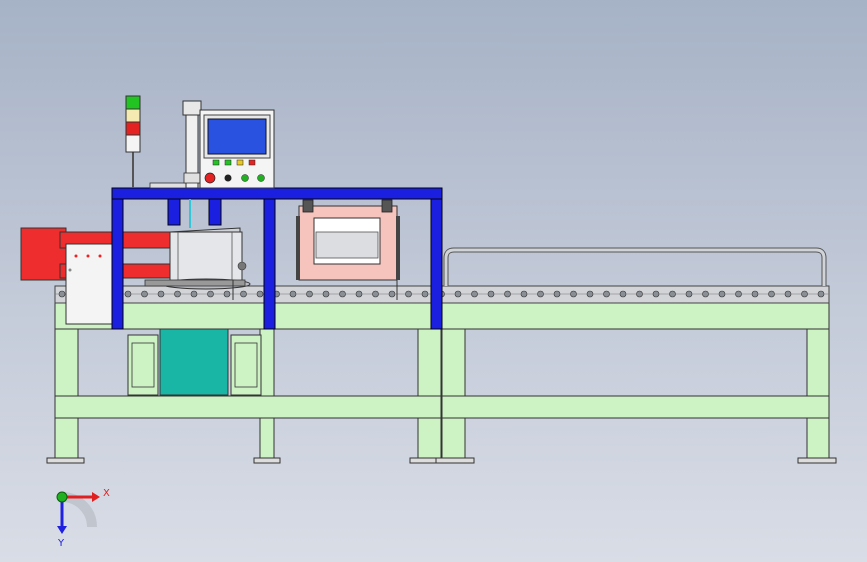 This screenshot has width=867, height=562. I want to click on drive-motor-assembly, so click(194, 362).